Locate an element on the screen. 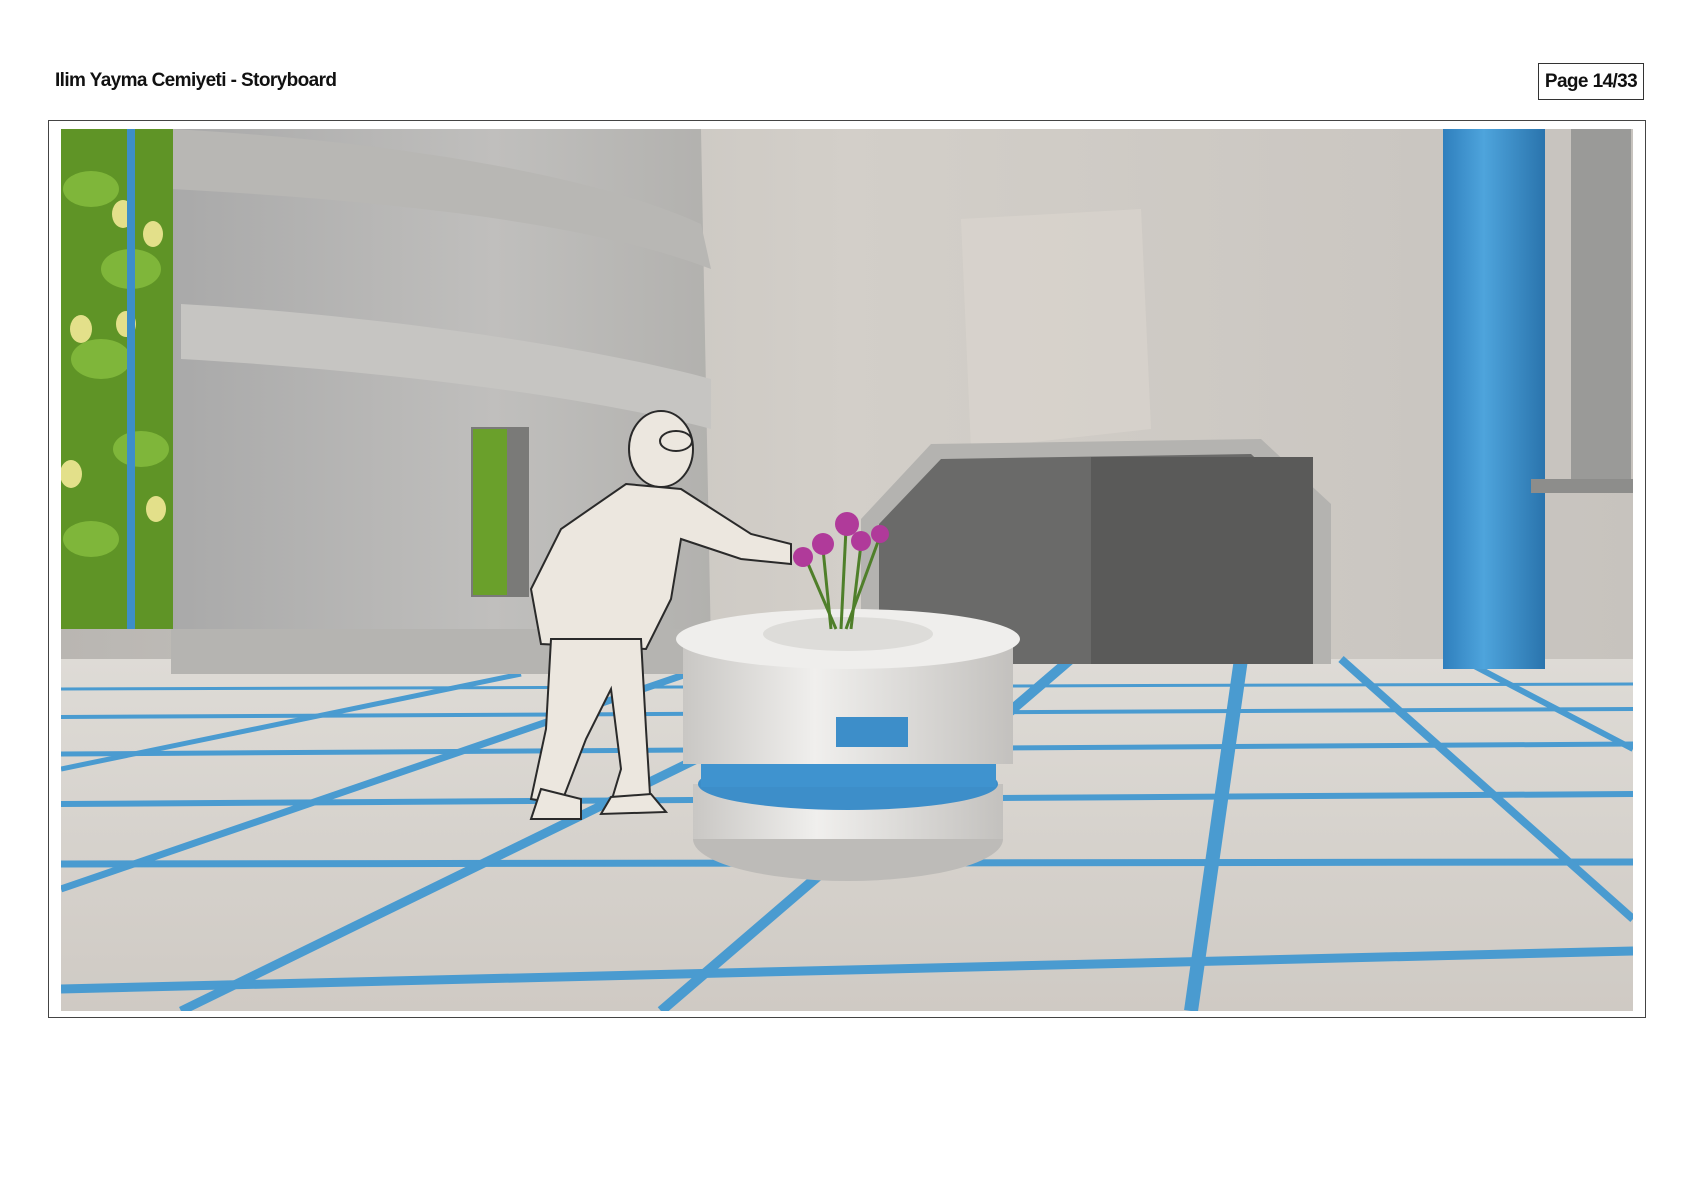  document-title: Ilim Yayma Cemiyeti - Storyboard is located at coordinates (196, 80).